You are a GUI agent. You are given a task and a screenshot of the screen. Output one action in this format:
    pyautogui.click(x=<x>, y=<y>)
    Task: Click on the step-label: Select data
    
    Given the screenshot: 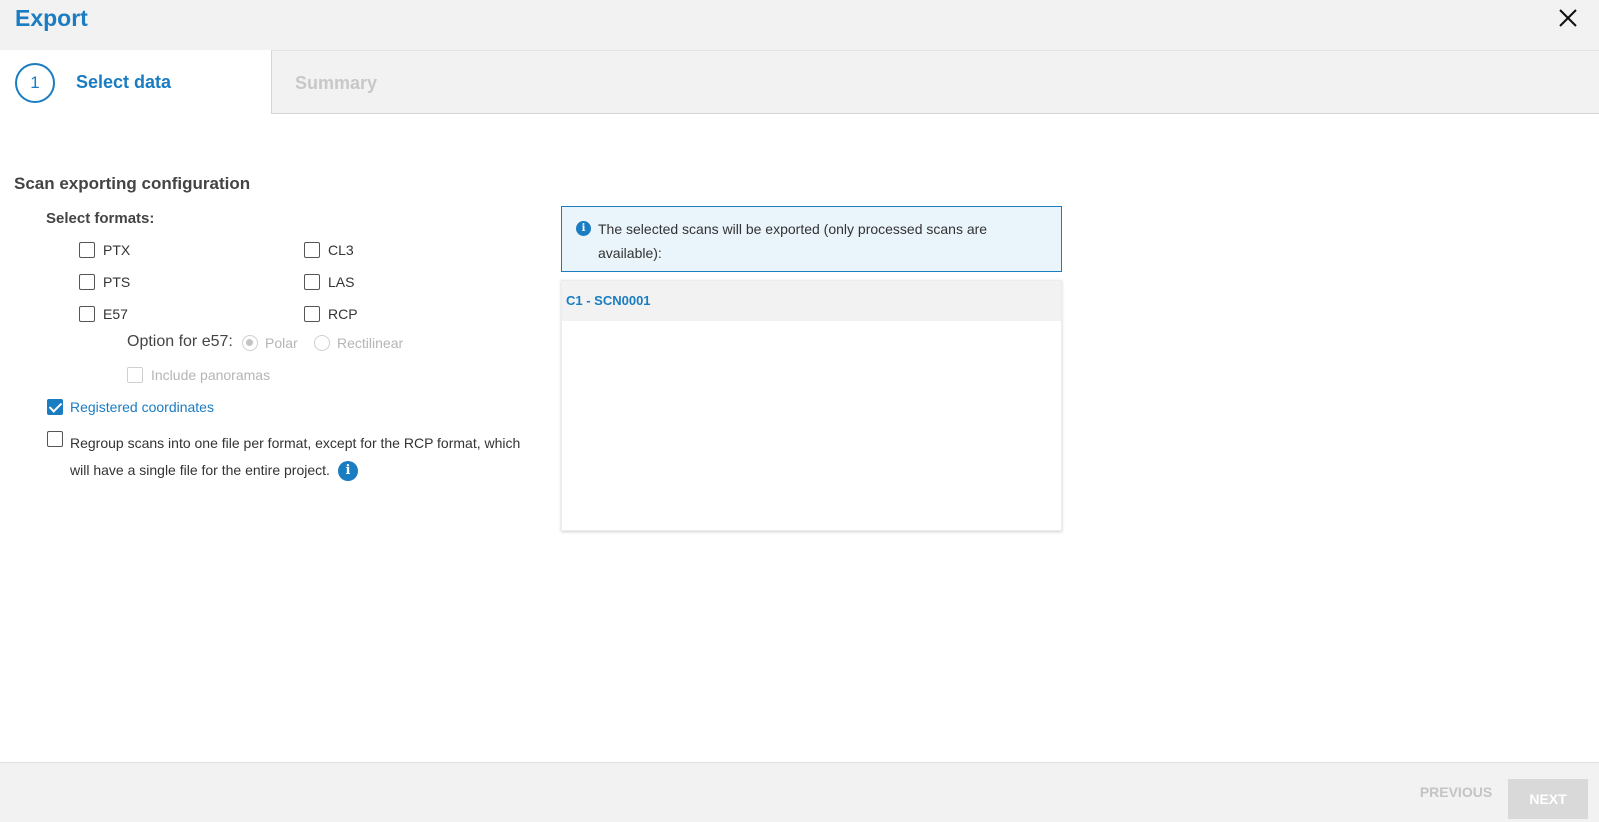 What is the action you would take?
    pyautogui.click(x=124, y=82)
    